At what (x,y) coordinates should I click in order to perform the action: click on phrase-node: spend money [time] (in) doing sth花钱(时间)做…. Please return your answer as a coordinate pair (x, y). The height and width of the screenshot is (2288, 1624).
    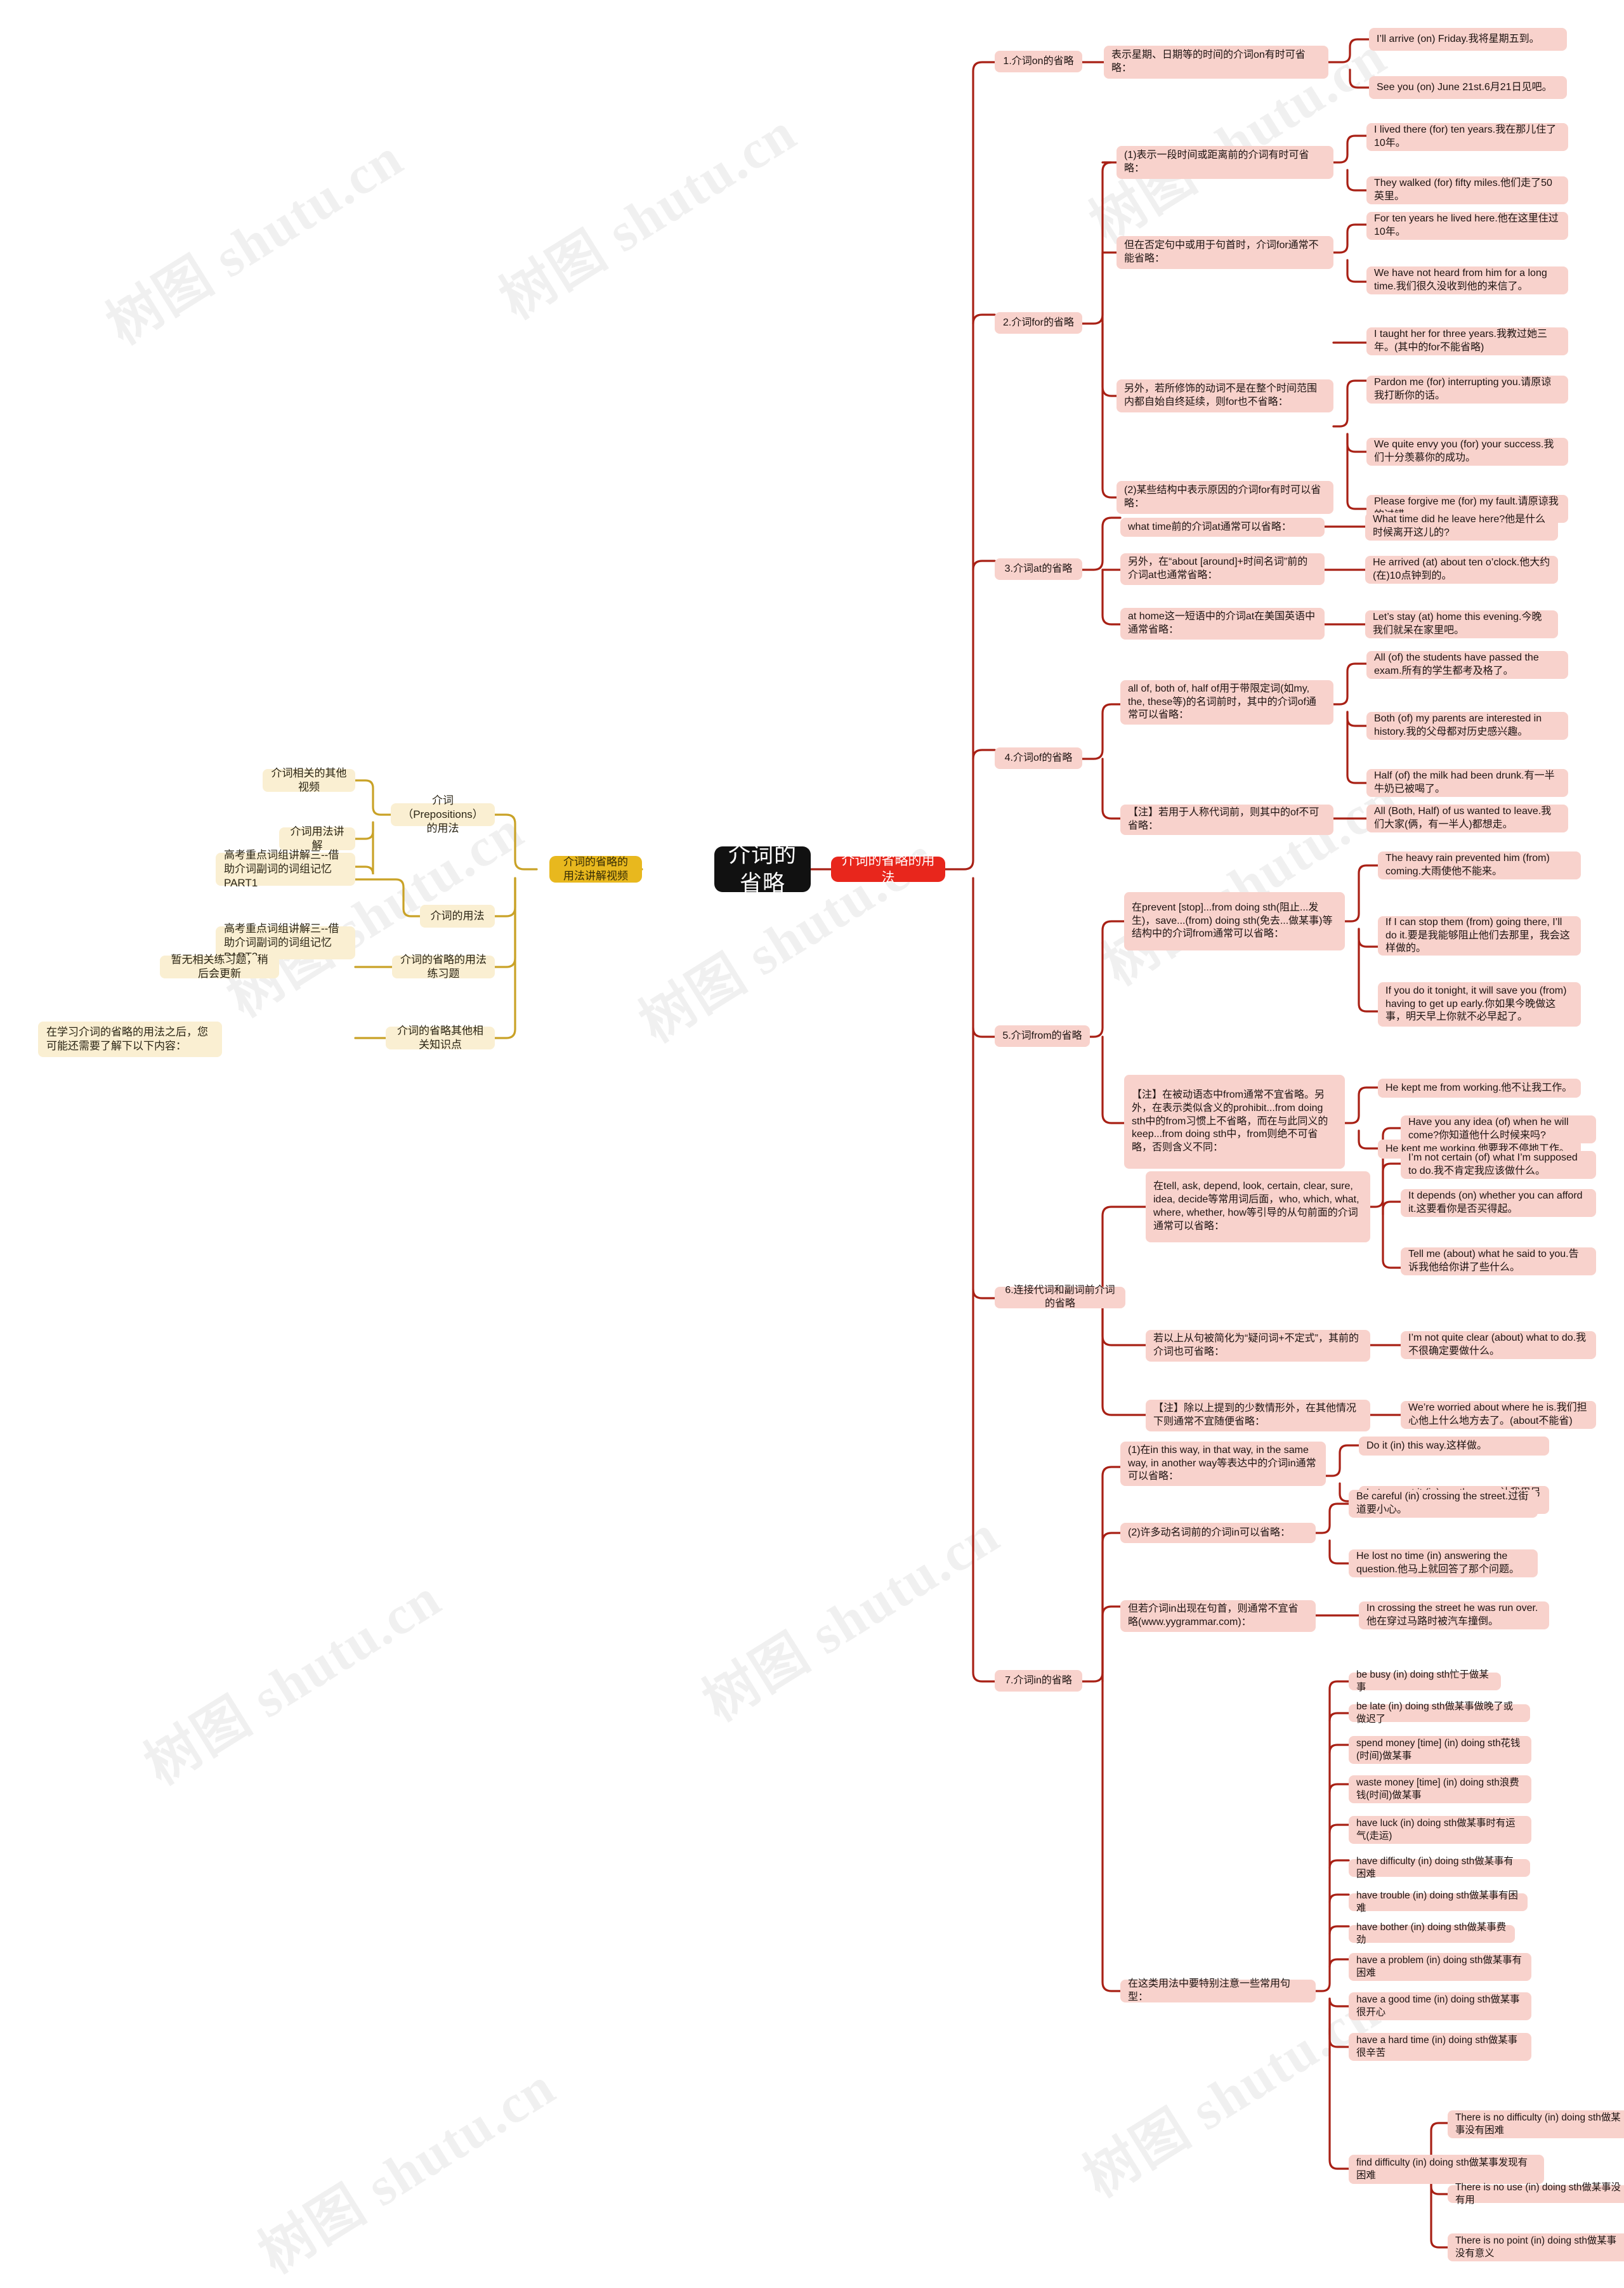
    Looking at the image, I should click on (1440, 1750).